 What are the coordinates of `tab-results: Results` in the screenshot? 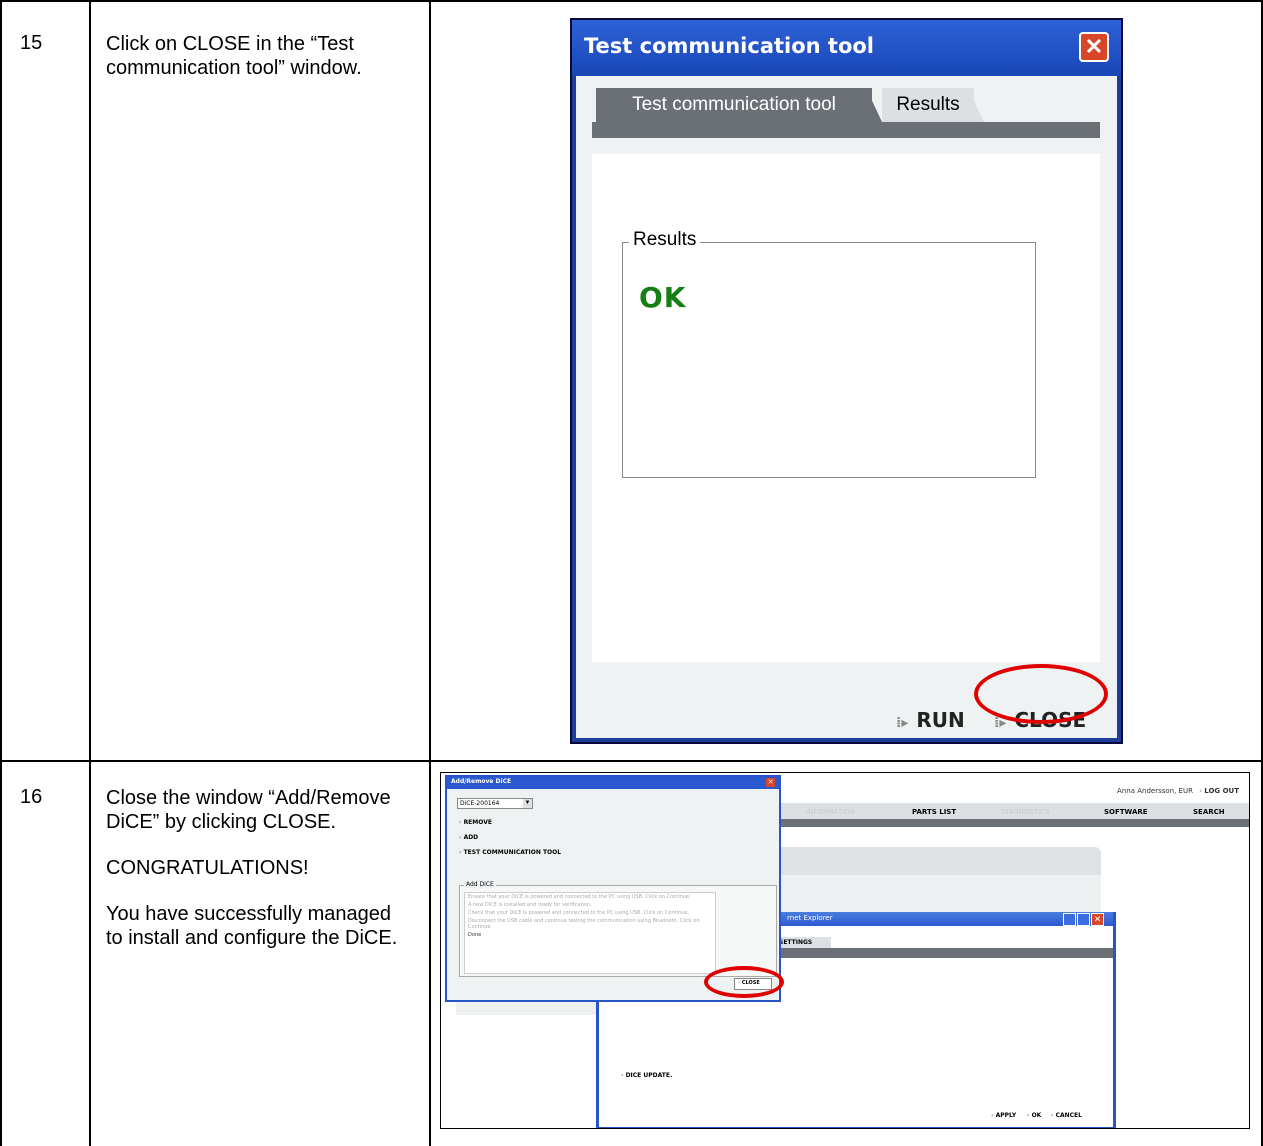 It's located at (928, 105).